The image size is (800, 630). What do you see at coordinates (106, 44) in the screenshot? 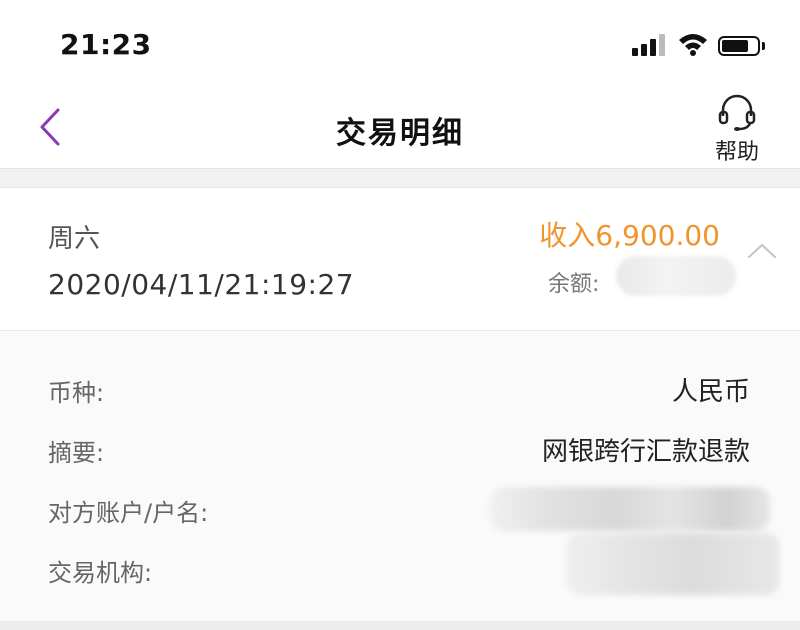
I see `status-time: 21:23` at bounding box center [106, 44].